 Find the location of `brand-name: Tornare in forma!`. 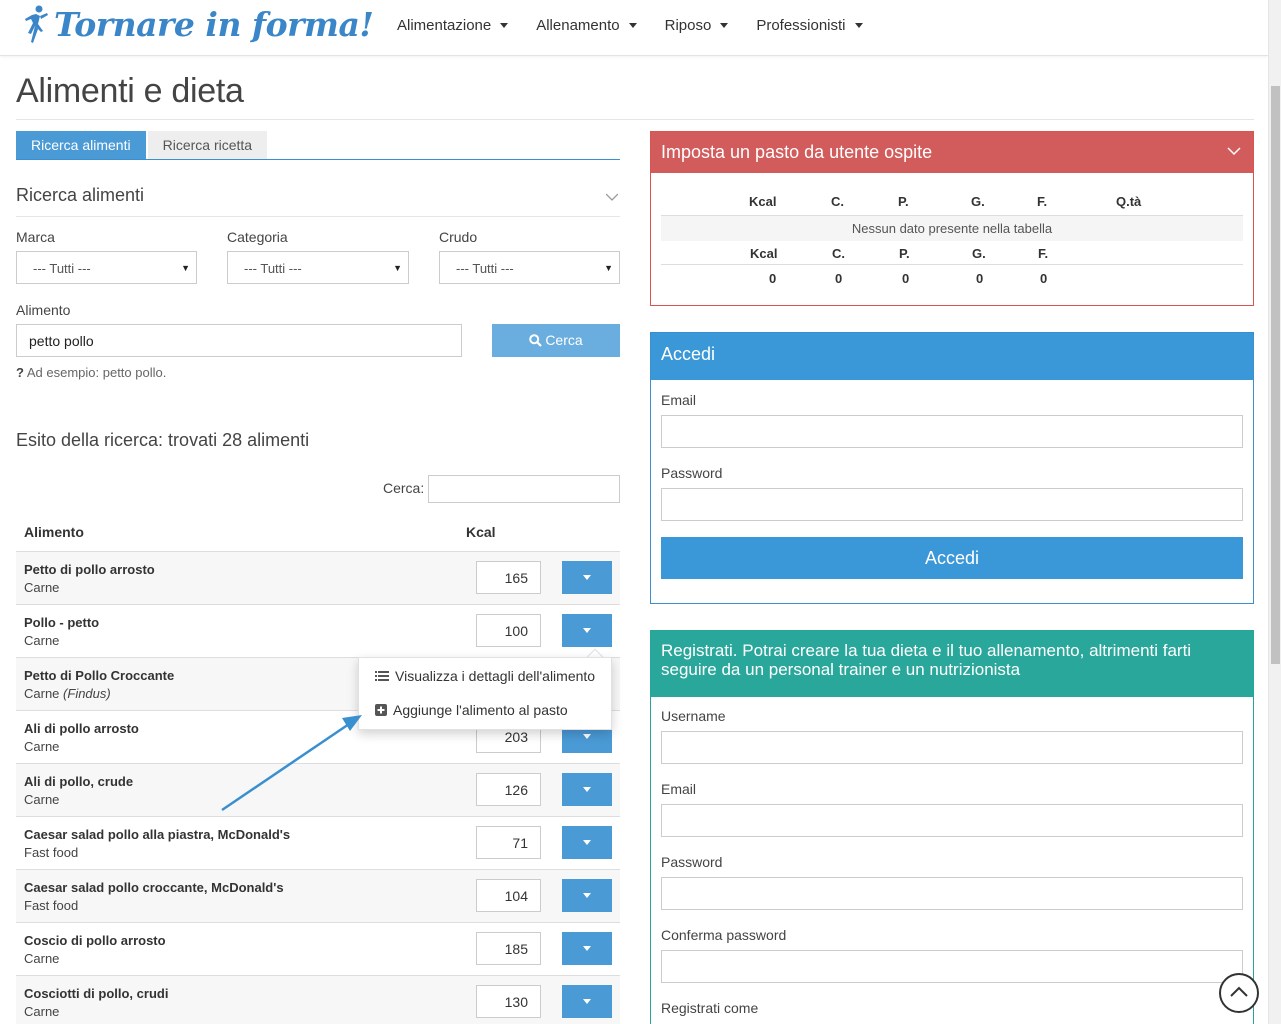

brand-name: Tornare in forma! is located at coordinates (214, 24).